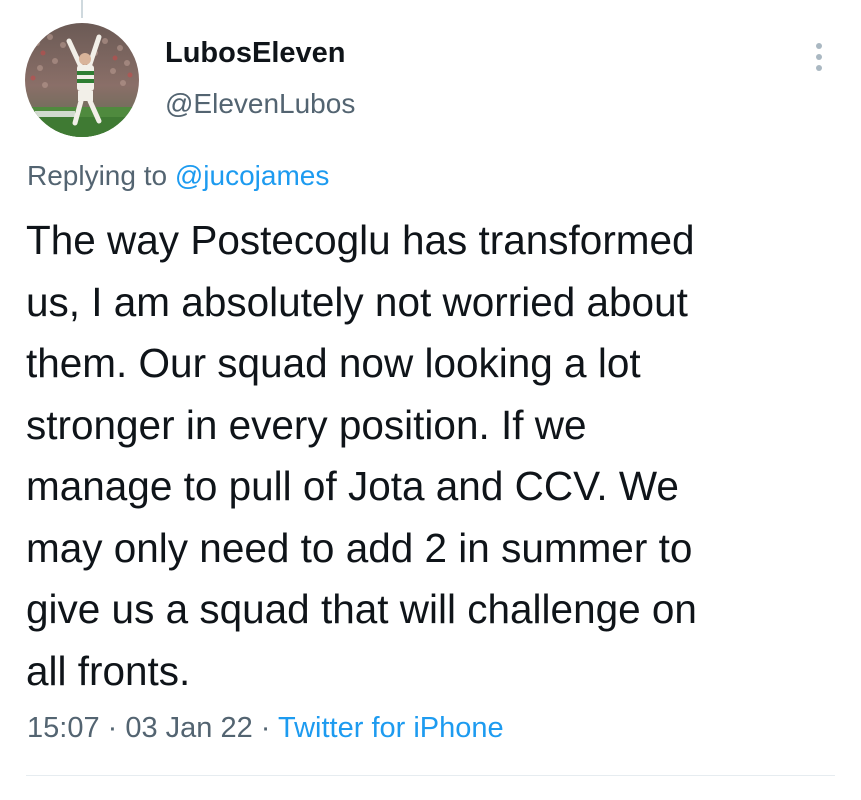 The image size is (861, 800). Describe the element at coordinates (108, 670) in the screenshot. I see `tweet-text-line: all fronts.` at that location.